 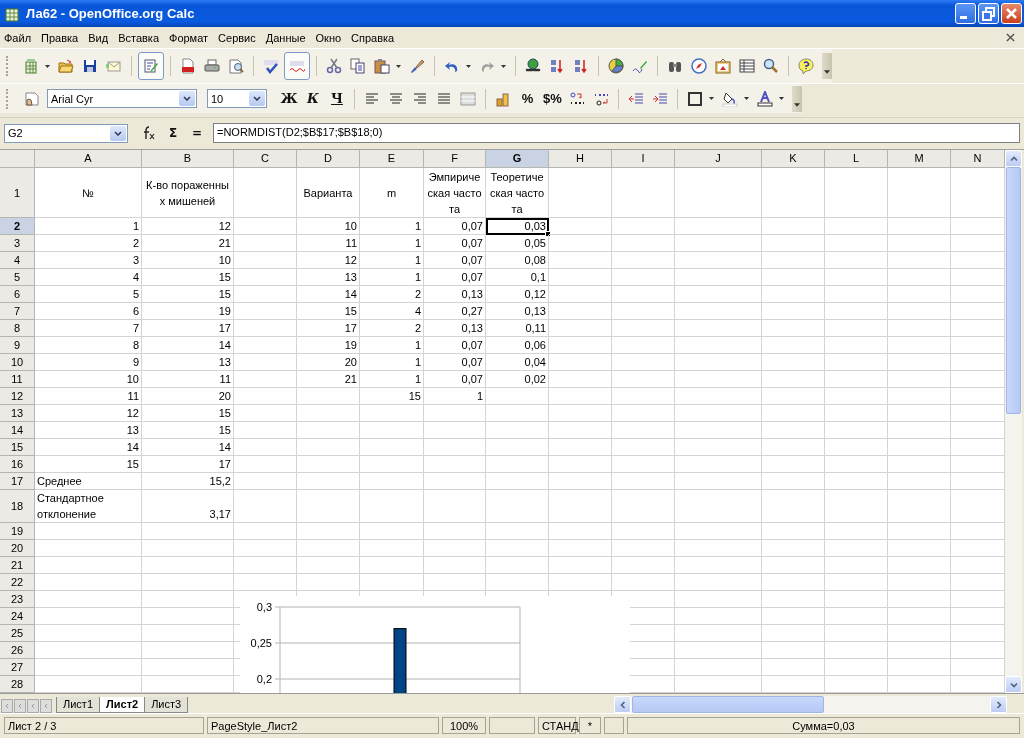 I want to click on restore-icon, so click(x=988, y=13).